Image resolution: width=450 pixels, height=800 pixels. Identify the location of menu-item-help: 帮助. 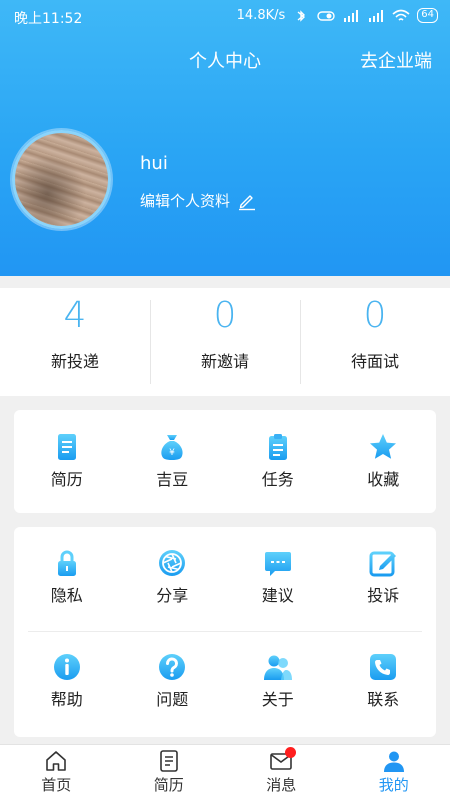
(67, 681).